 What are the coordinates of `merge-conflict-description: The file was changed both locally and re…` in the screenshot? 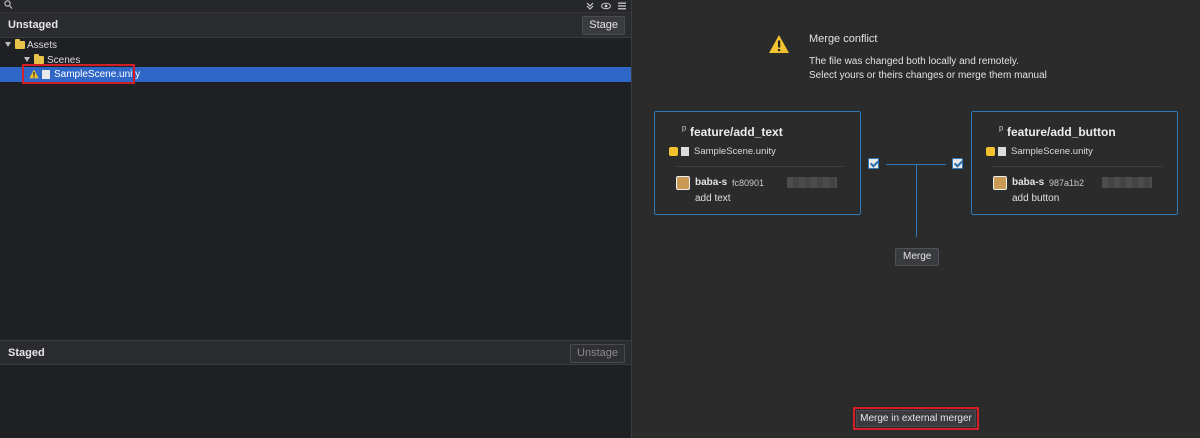 It's located at (928, 69).